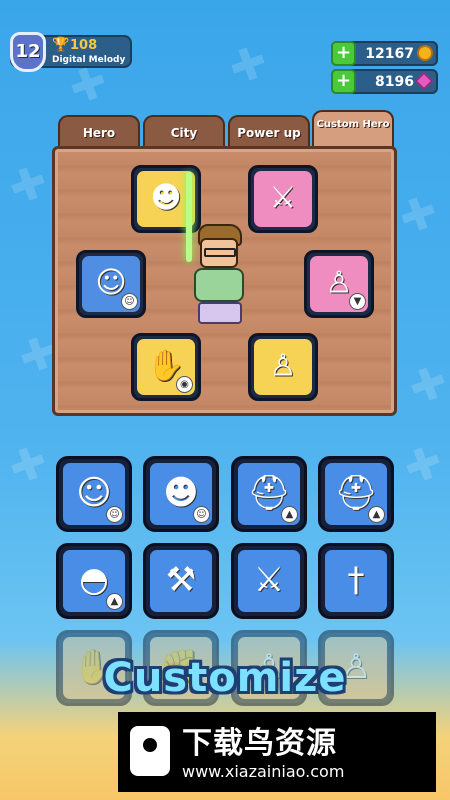 The image size is (450, 800). Describe the element at coordinates (283, 198) in the screenshot. I see `weapon-icon: ⚔` at that location.